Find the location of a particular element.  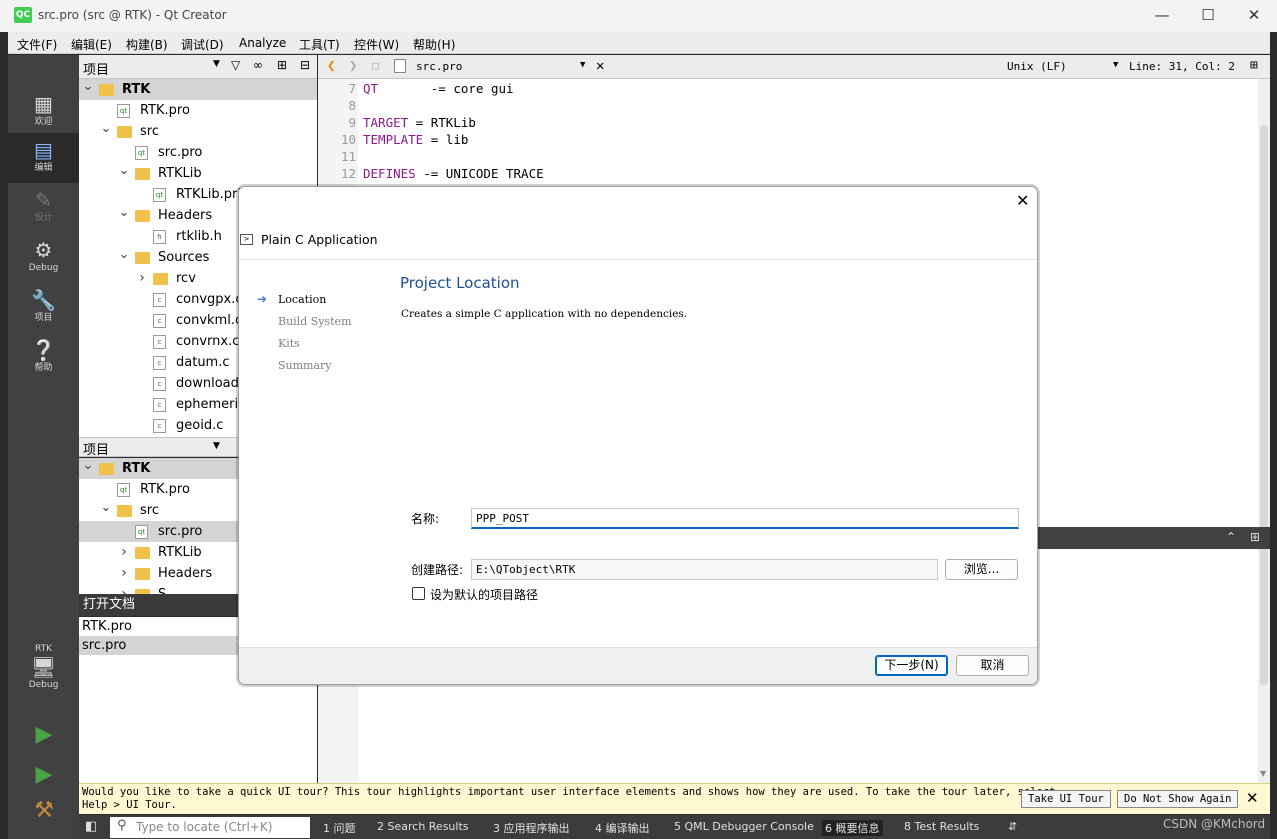

mode-edit: ▤ 编辑 is located at coordinates (43, 158).